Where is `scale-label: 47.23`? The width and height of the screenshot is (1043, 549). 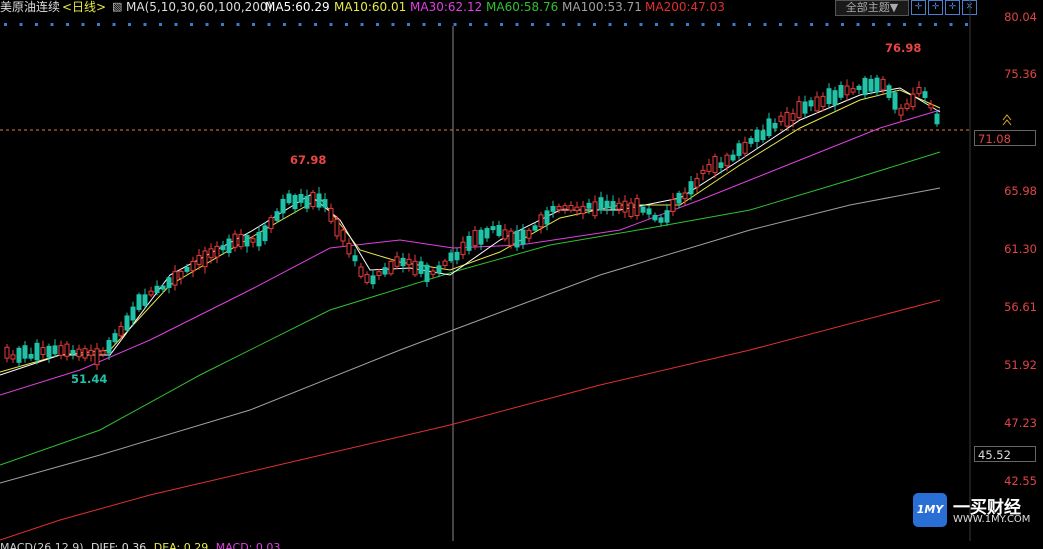
scale-label: 47.23 is located at coordinates (1020, 423).